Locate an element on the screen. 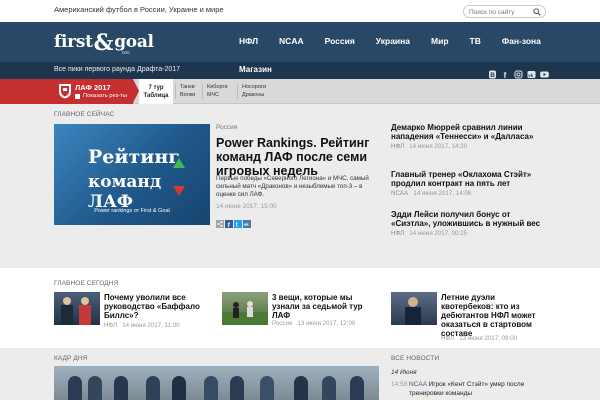 The height and width of the screenshot is (400, 600). main-story-tag: Россия is located at coordinates (226, 127).